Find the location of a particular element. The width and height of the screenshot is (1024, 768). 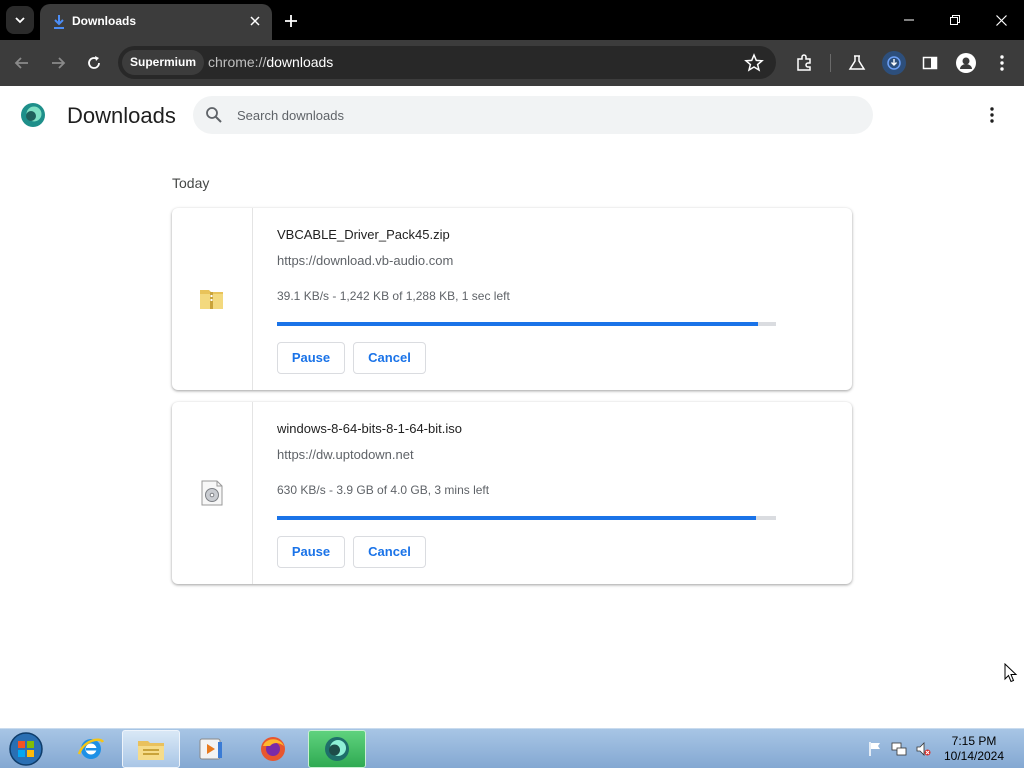

reload-icon is located at coordinates (94, 62).